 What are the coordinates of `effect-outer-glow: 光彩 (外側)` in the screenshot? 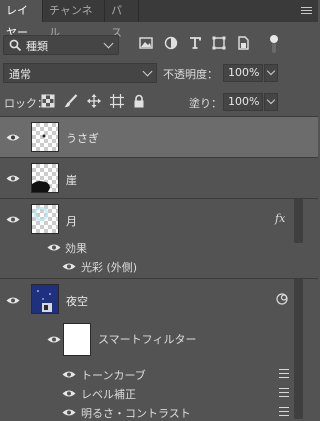 It's located at (109, 267).